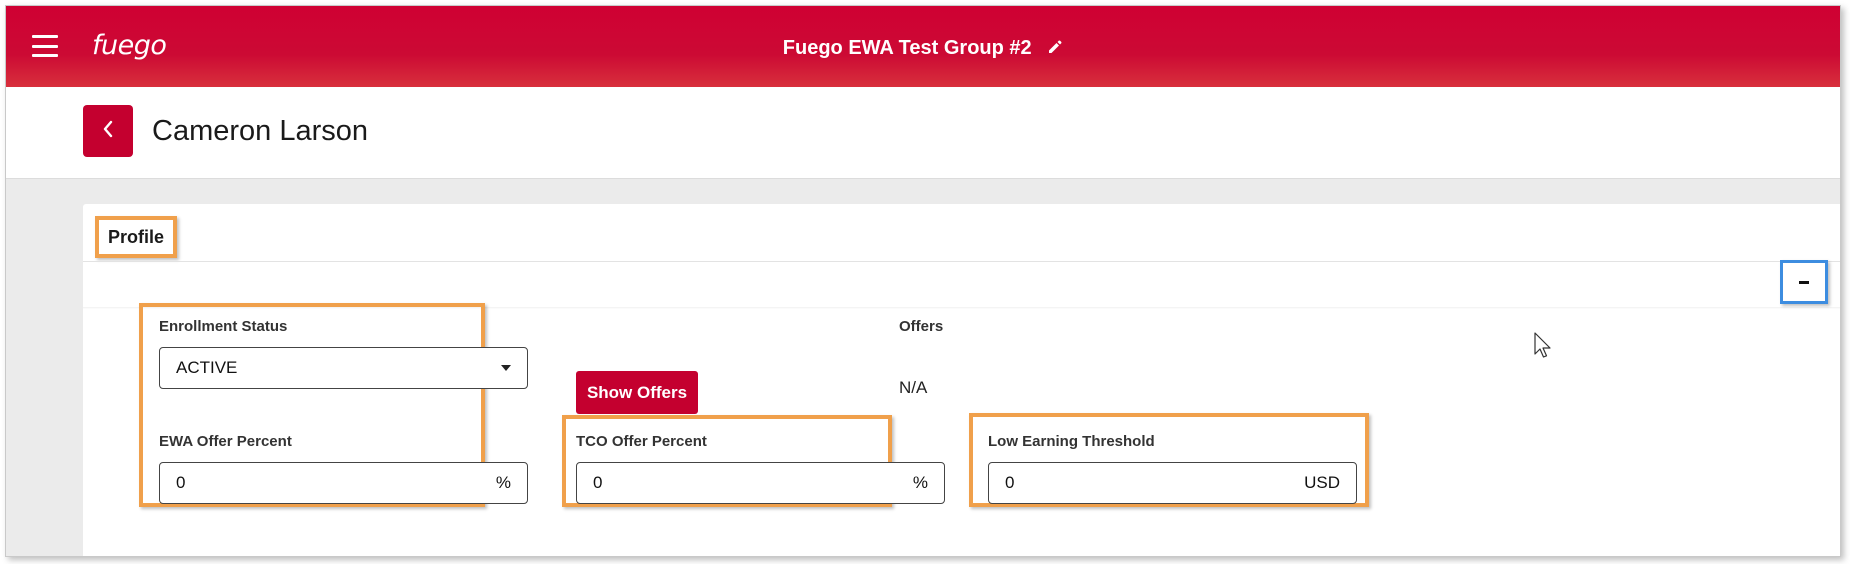 The image size is (1850, 564). What do you see at coordinates (637, 392) in the screenshot?
I see `show-offers-button: Show Offers` at bounding box center [637, 392].